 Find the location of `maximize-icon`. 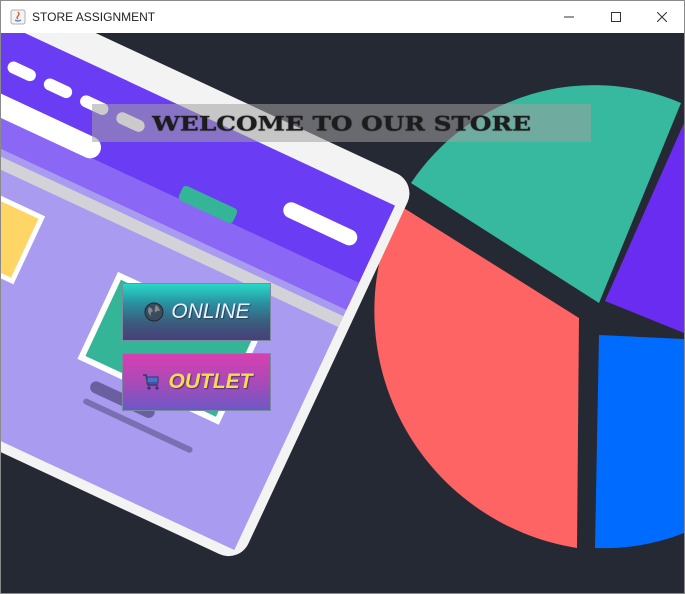

maximize-icon is located at coordinates (616, 17).